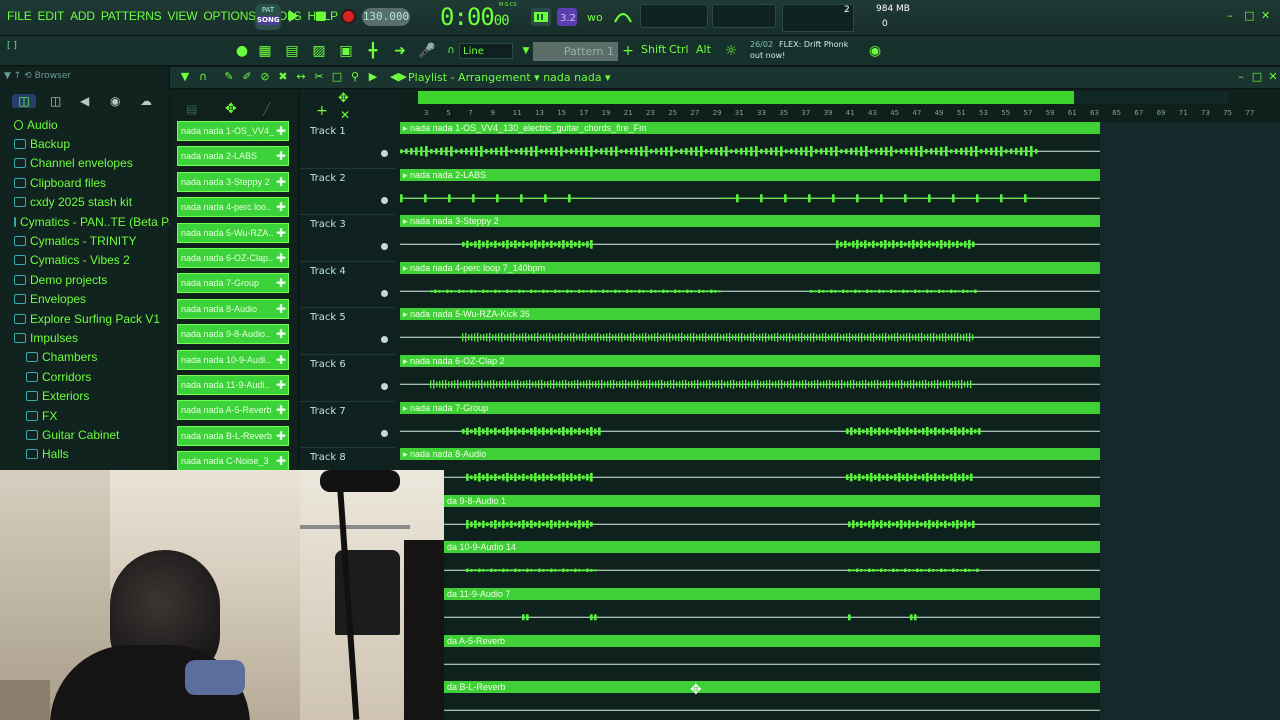 The image size is (1280, 720). I want to click on picker-item: nada nada 8-Audio ✚, so click(233, 308).